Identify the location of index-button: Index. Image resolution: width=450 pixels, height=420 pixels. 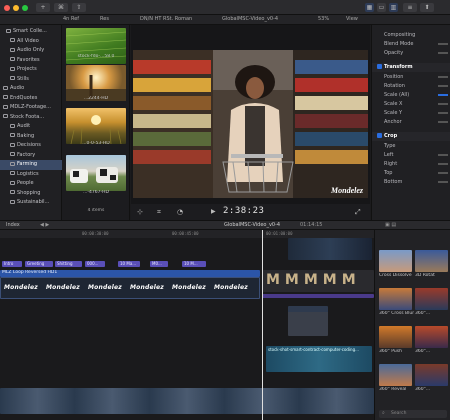
(13, 225).